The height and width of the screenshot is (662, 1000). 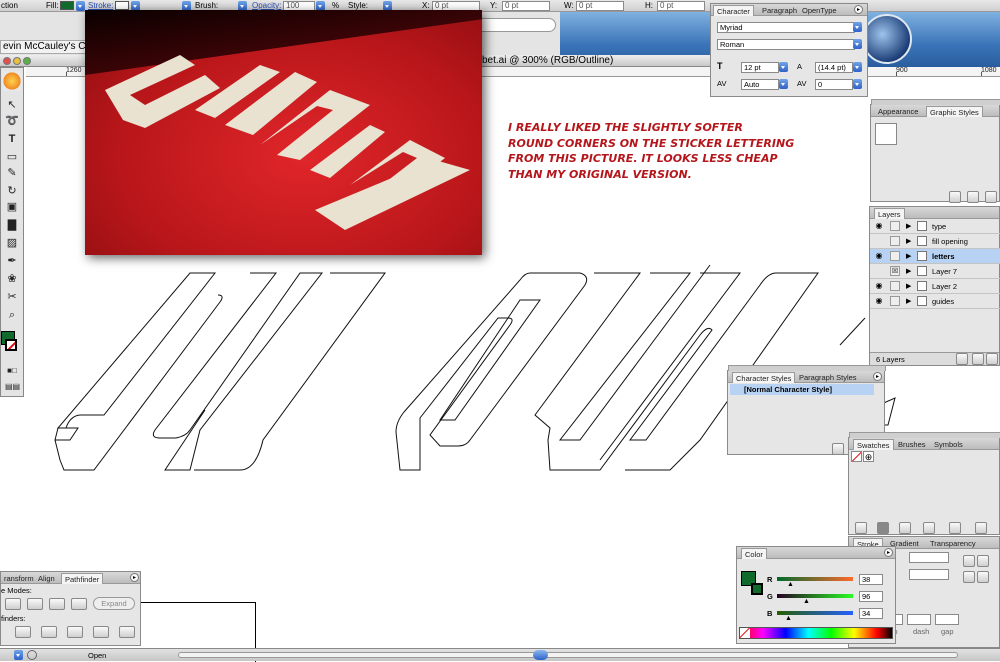 What do you see at coordinates (12, 157) in the screenshot?
I see `rectangle-tool-icon: ▭` at bounding box center [12, 157].